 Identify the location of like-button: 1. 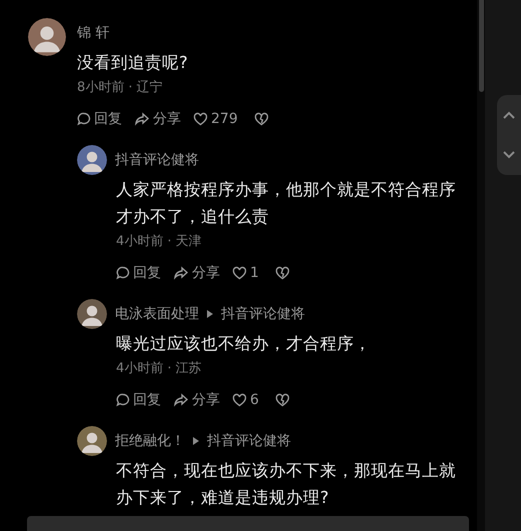
(245, 273).